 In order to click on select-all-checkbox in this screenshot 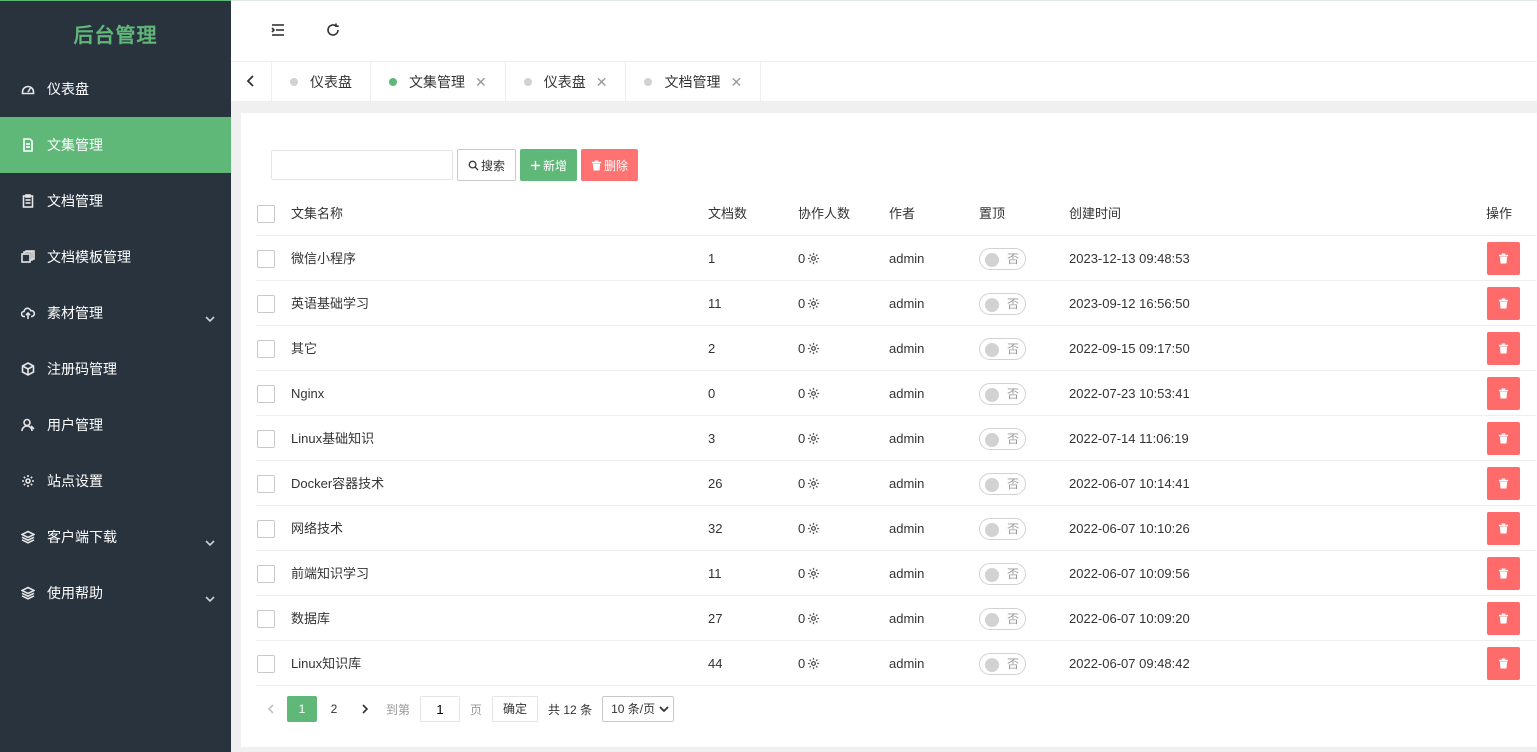, I will do `click(266, 214)`.